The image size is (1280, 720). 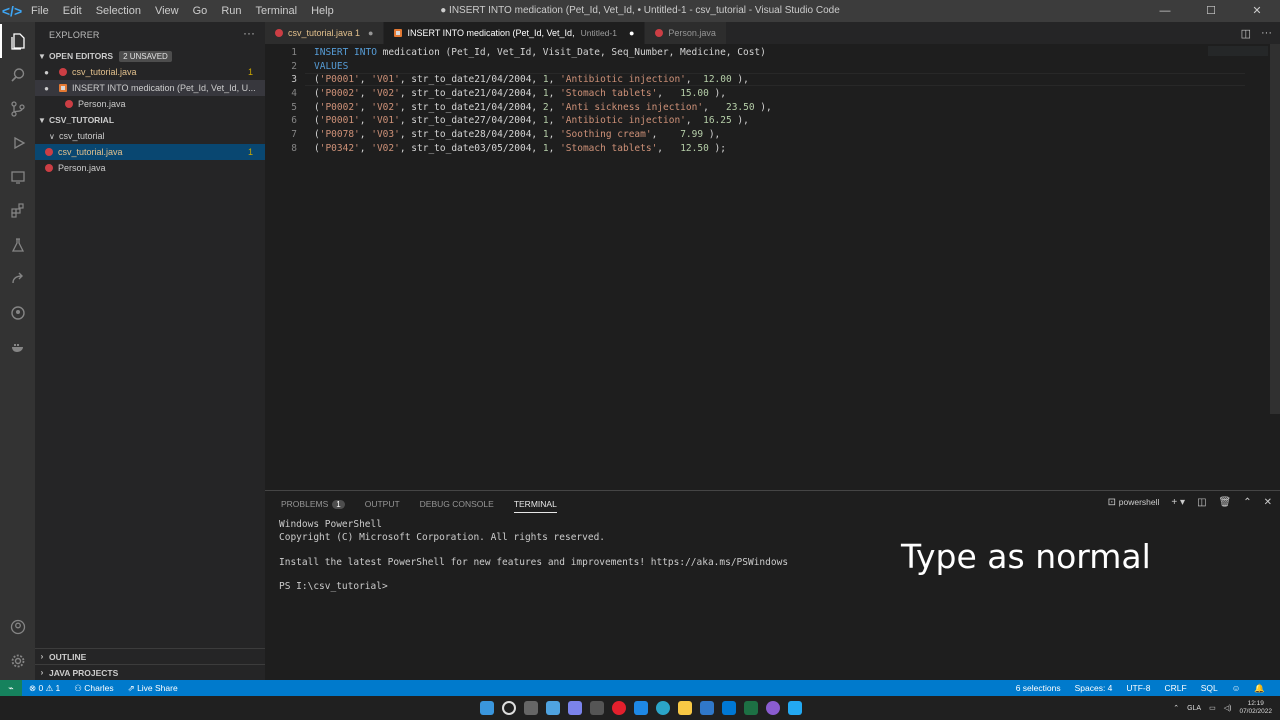 I want to click on window-controls: — ☐ ✕, so click(x=1211, y=11).